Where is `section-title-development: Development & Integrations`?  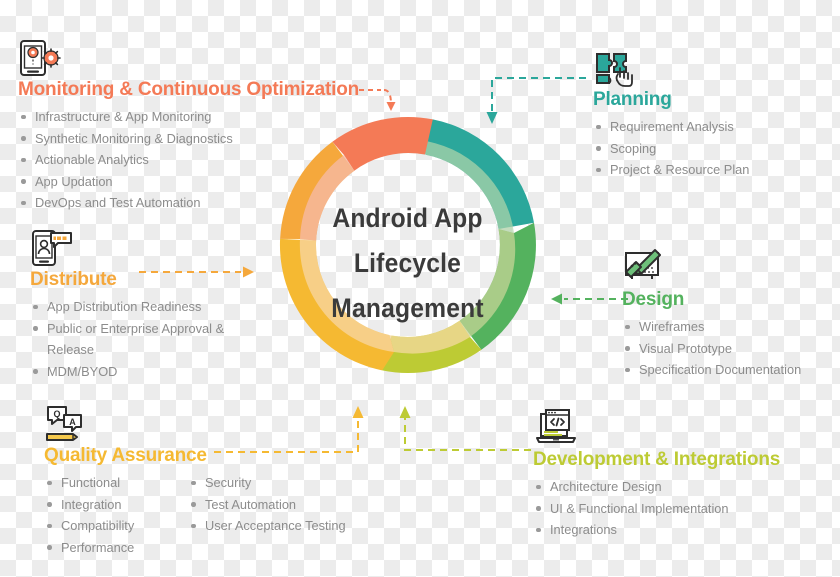
section-title-development: Development & Integrations is located at coordinates (657, 459).